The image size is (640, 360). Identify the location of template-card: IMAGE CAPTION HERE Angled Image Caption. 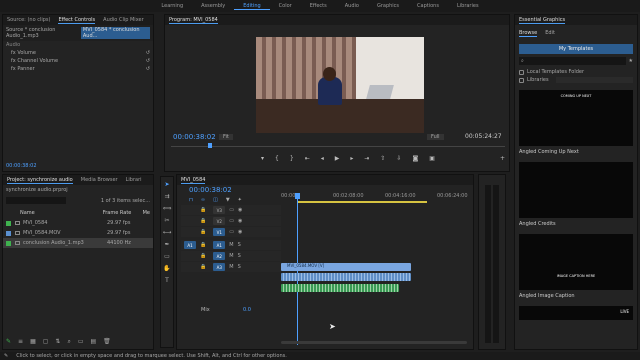
(576, 266).